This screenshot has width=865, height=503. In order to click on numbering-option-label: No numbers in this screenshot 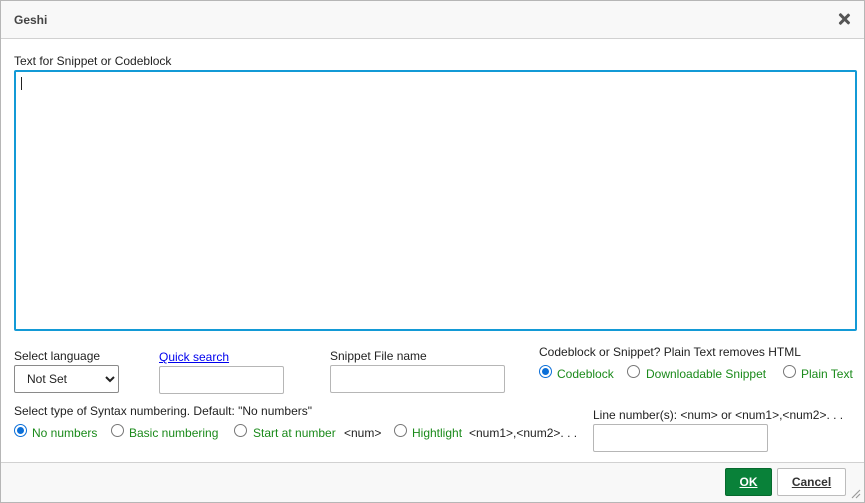, I will do `click(64, 433)`.